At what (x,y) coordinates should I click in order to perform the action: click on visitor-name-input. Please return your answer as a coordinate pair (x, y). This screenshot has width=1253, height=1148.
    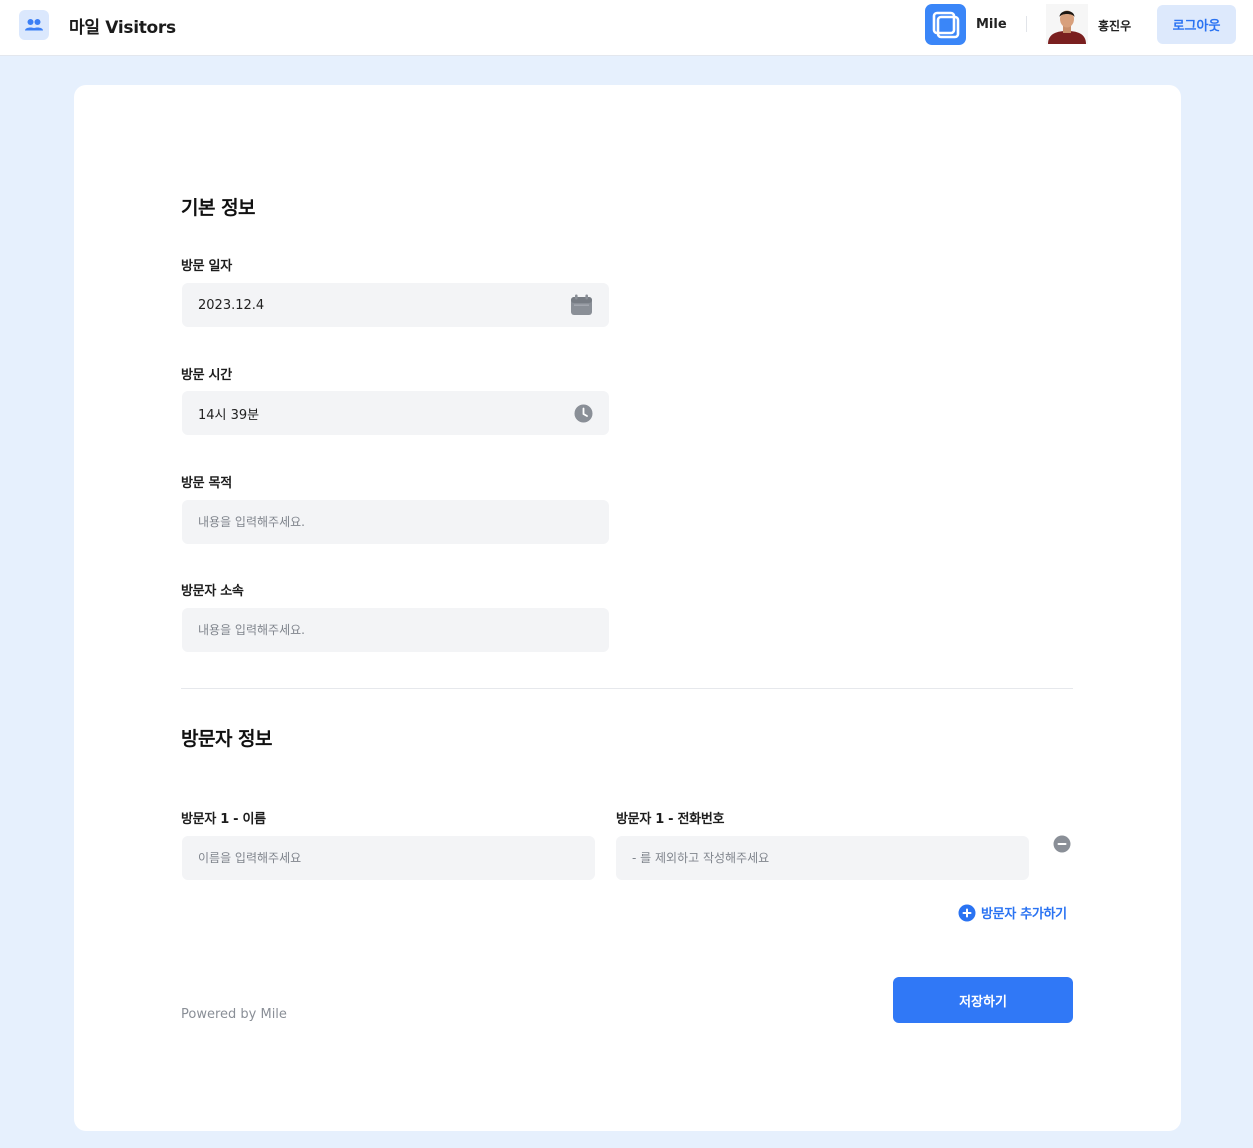
    Looking at the image, I should click on (388, 858).